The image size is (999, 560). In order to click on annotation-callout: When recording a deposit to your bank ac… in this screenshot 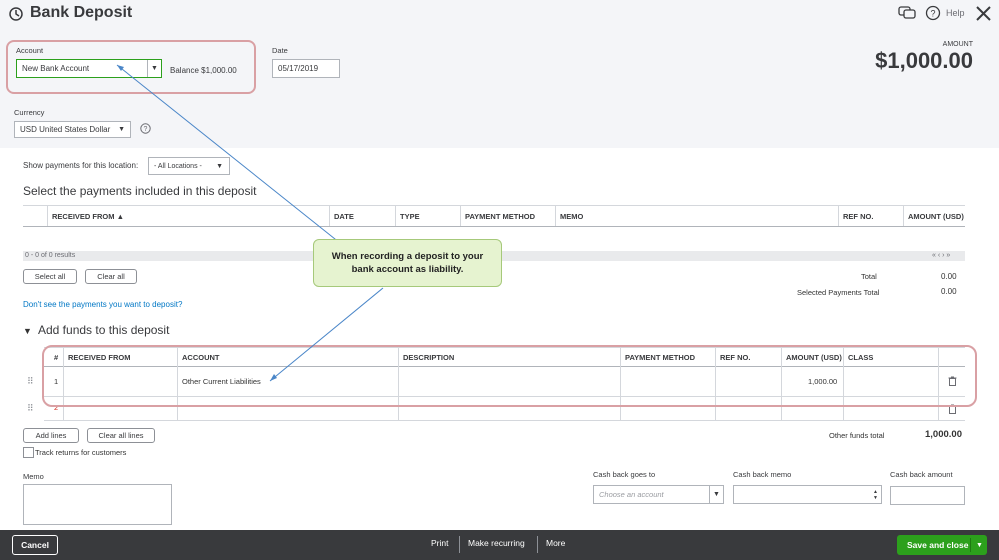, I will do `click(407, 263)`.